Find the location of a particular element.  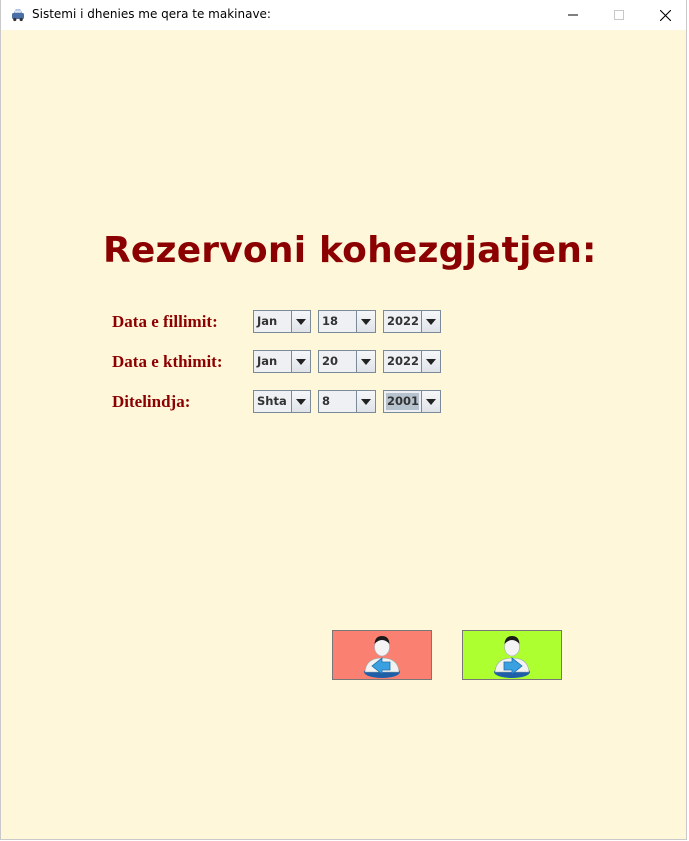

birth-year-select: 2001 is located at coordinates (412, 401).